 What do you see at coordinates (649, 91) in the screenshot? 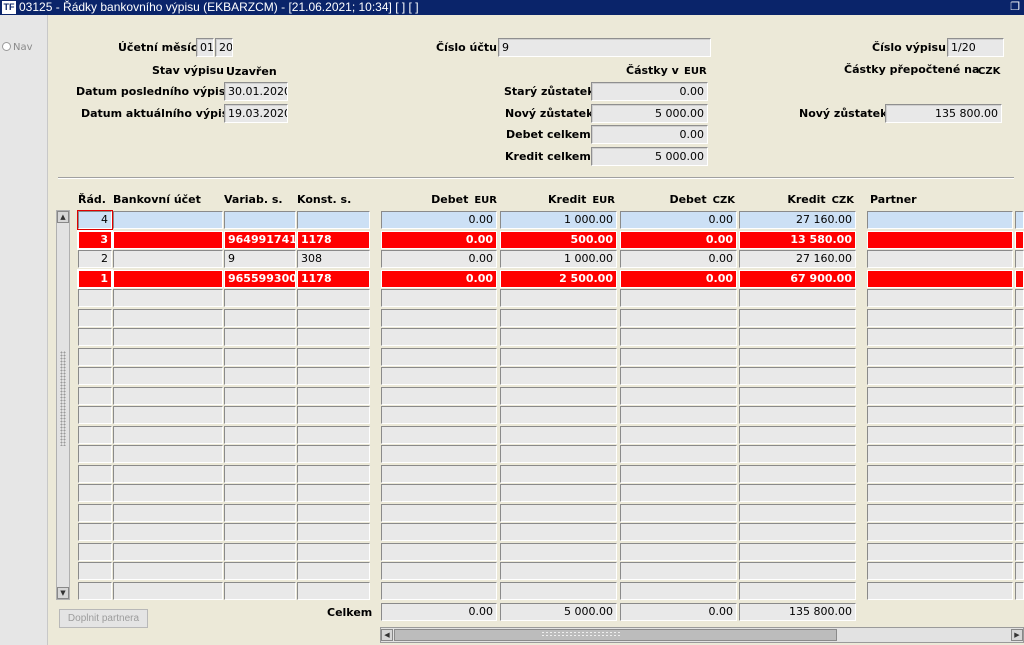
I see `stary-zustatek-field: 0.00` at bounding box center [649, 91].